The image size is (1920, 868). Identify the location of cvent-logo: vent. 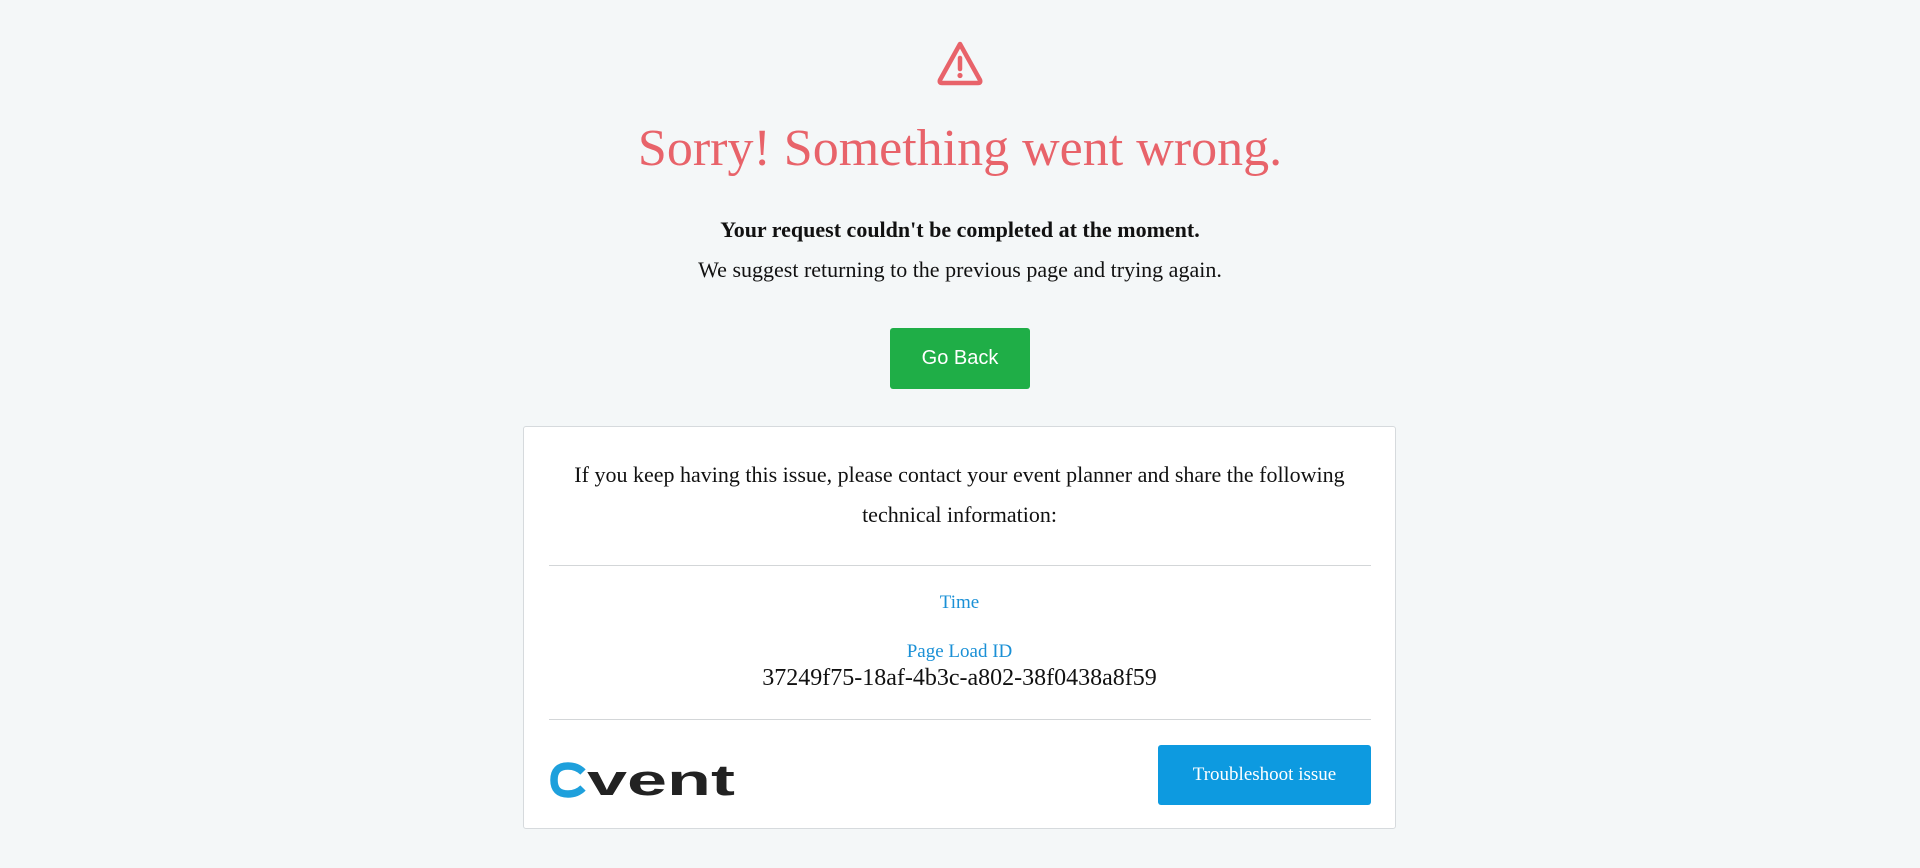
(643, 779).